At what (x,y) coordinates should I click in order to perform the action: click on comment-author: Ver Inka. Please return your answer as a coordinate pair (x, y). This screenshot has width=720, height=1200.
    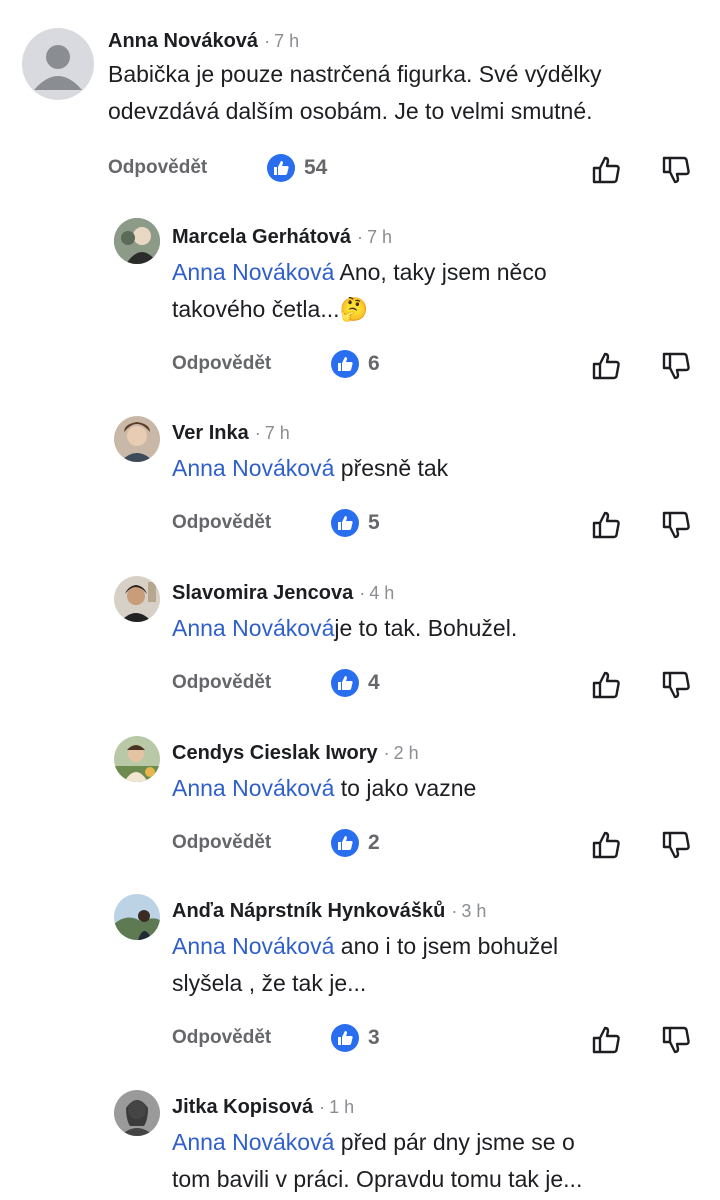
    Looking at the image, I should click on (210, 433).